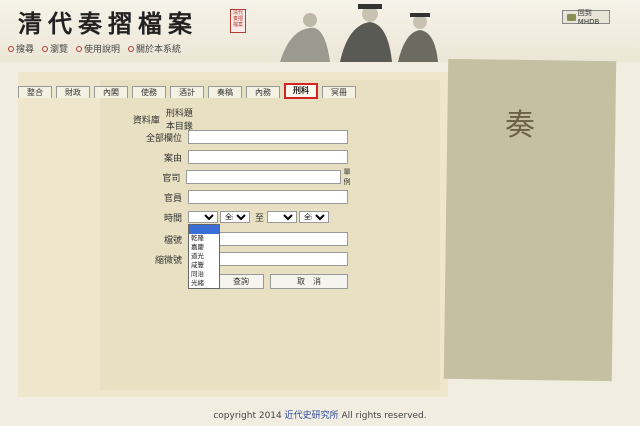 The width and height of the screenshot is (640, 426). What do you see at coordinates (235, 217) in the screenshot?
I see `year-select-start: 全部` at bounding box center [235, 217].